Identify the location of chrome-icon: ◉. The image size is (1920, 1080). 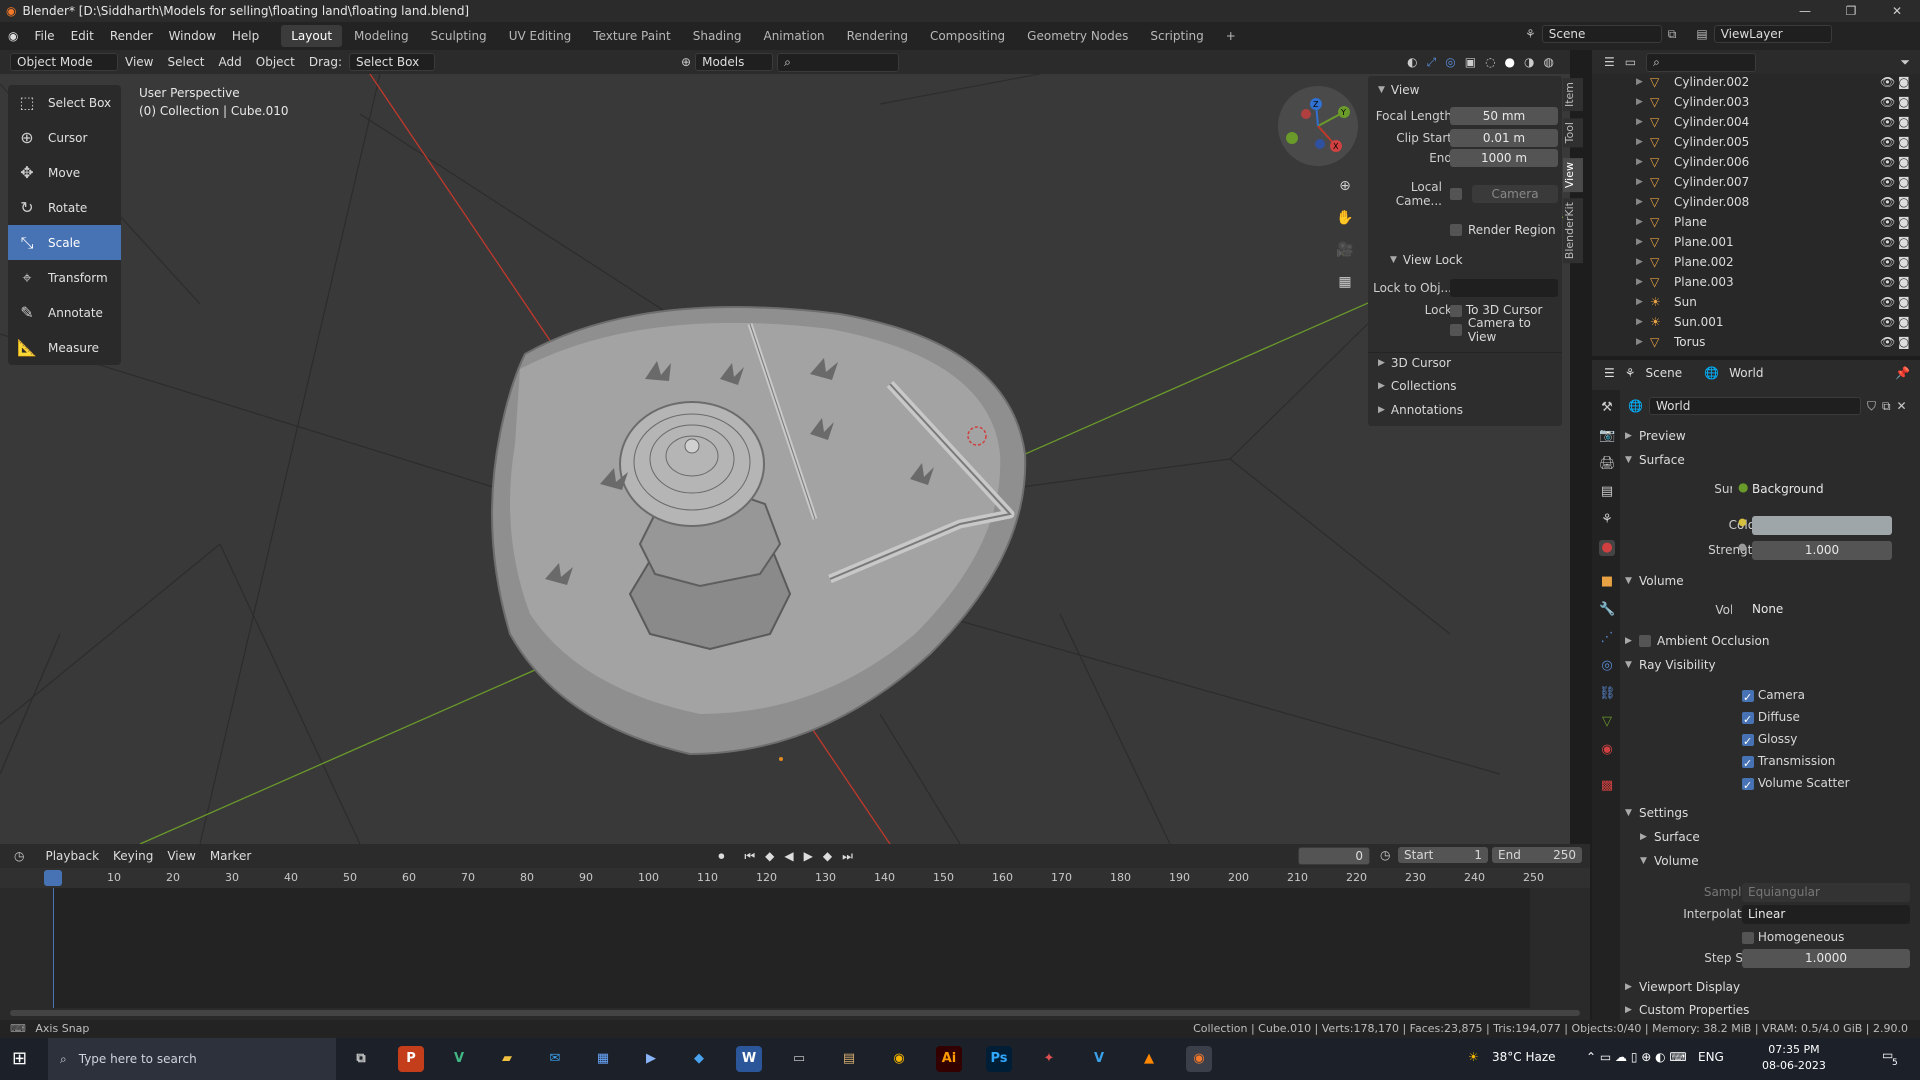
(899, 1059).